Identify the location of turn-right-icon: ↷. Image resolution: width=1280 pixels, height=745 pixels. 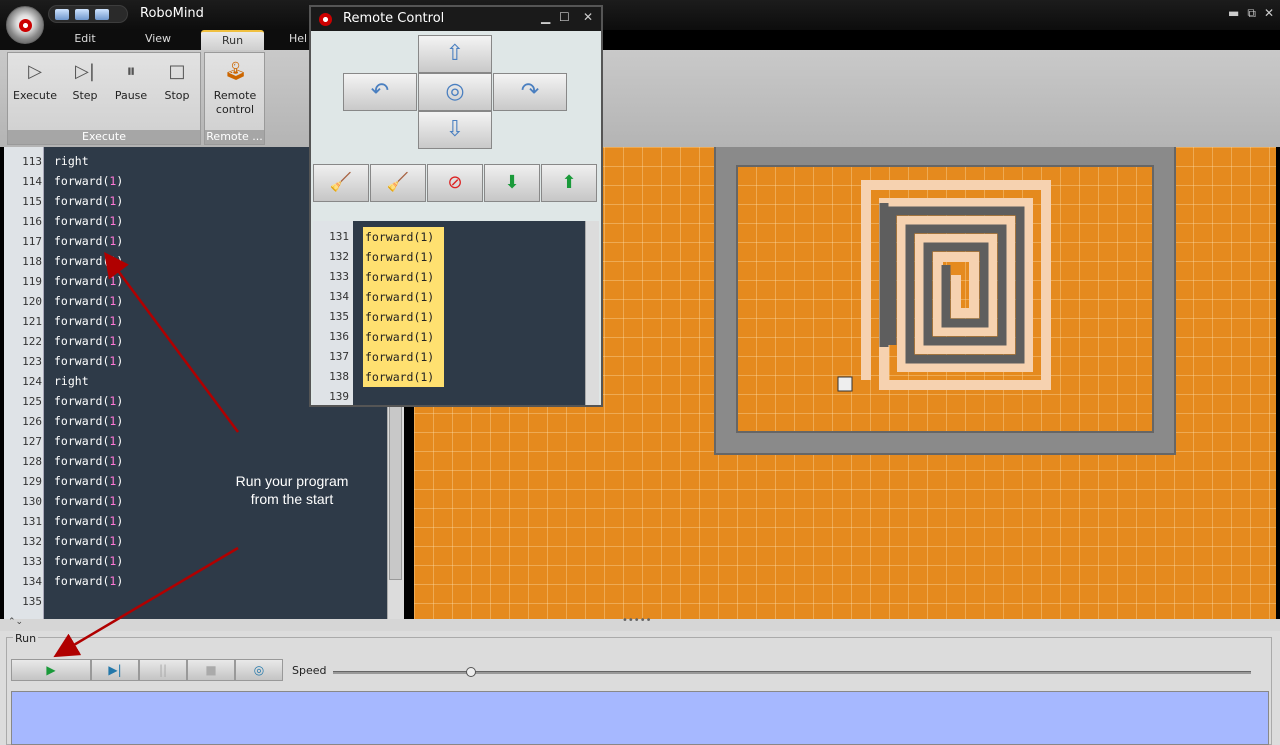
(530, 91).